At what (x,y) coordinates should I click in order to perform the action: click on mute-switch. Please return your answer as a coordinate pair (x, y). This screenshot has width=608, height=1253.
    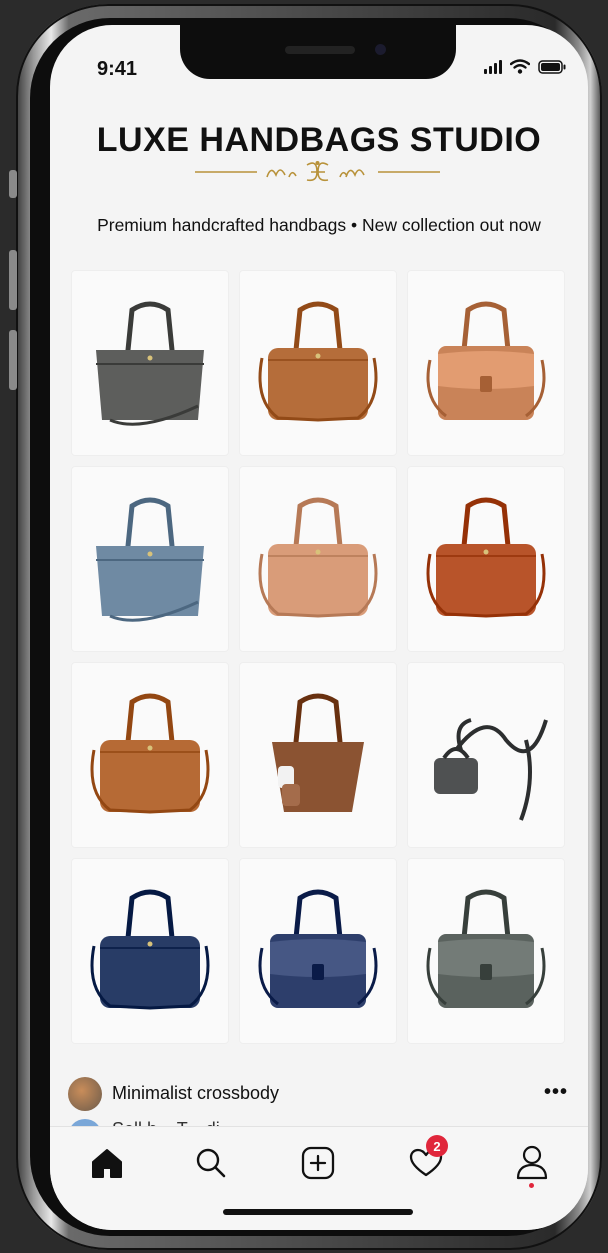
    Looking at the image, I should click on (13, 184).